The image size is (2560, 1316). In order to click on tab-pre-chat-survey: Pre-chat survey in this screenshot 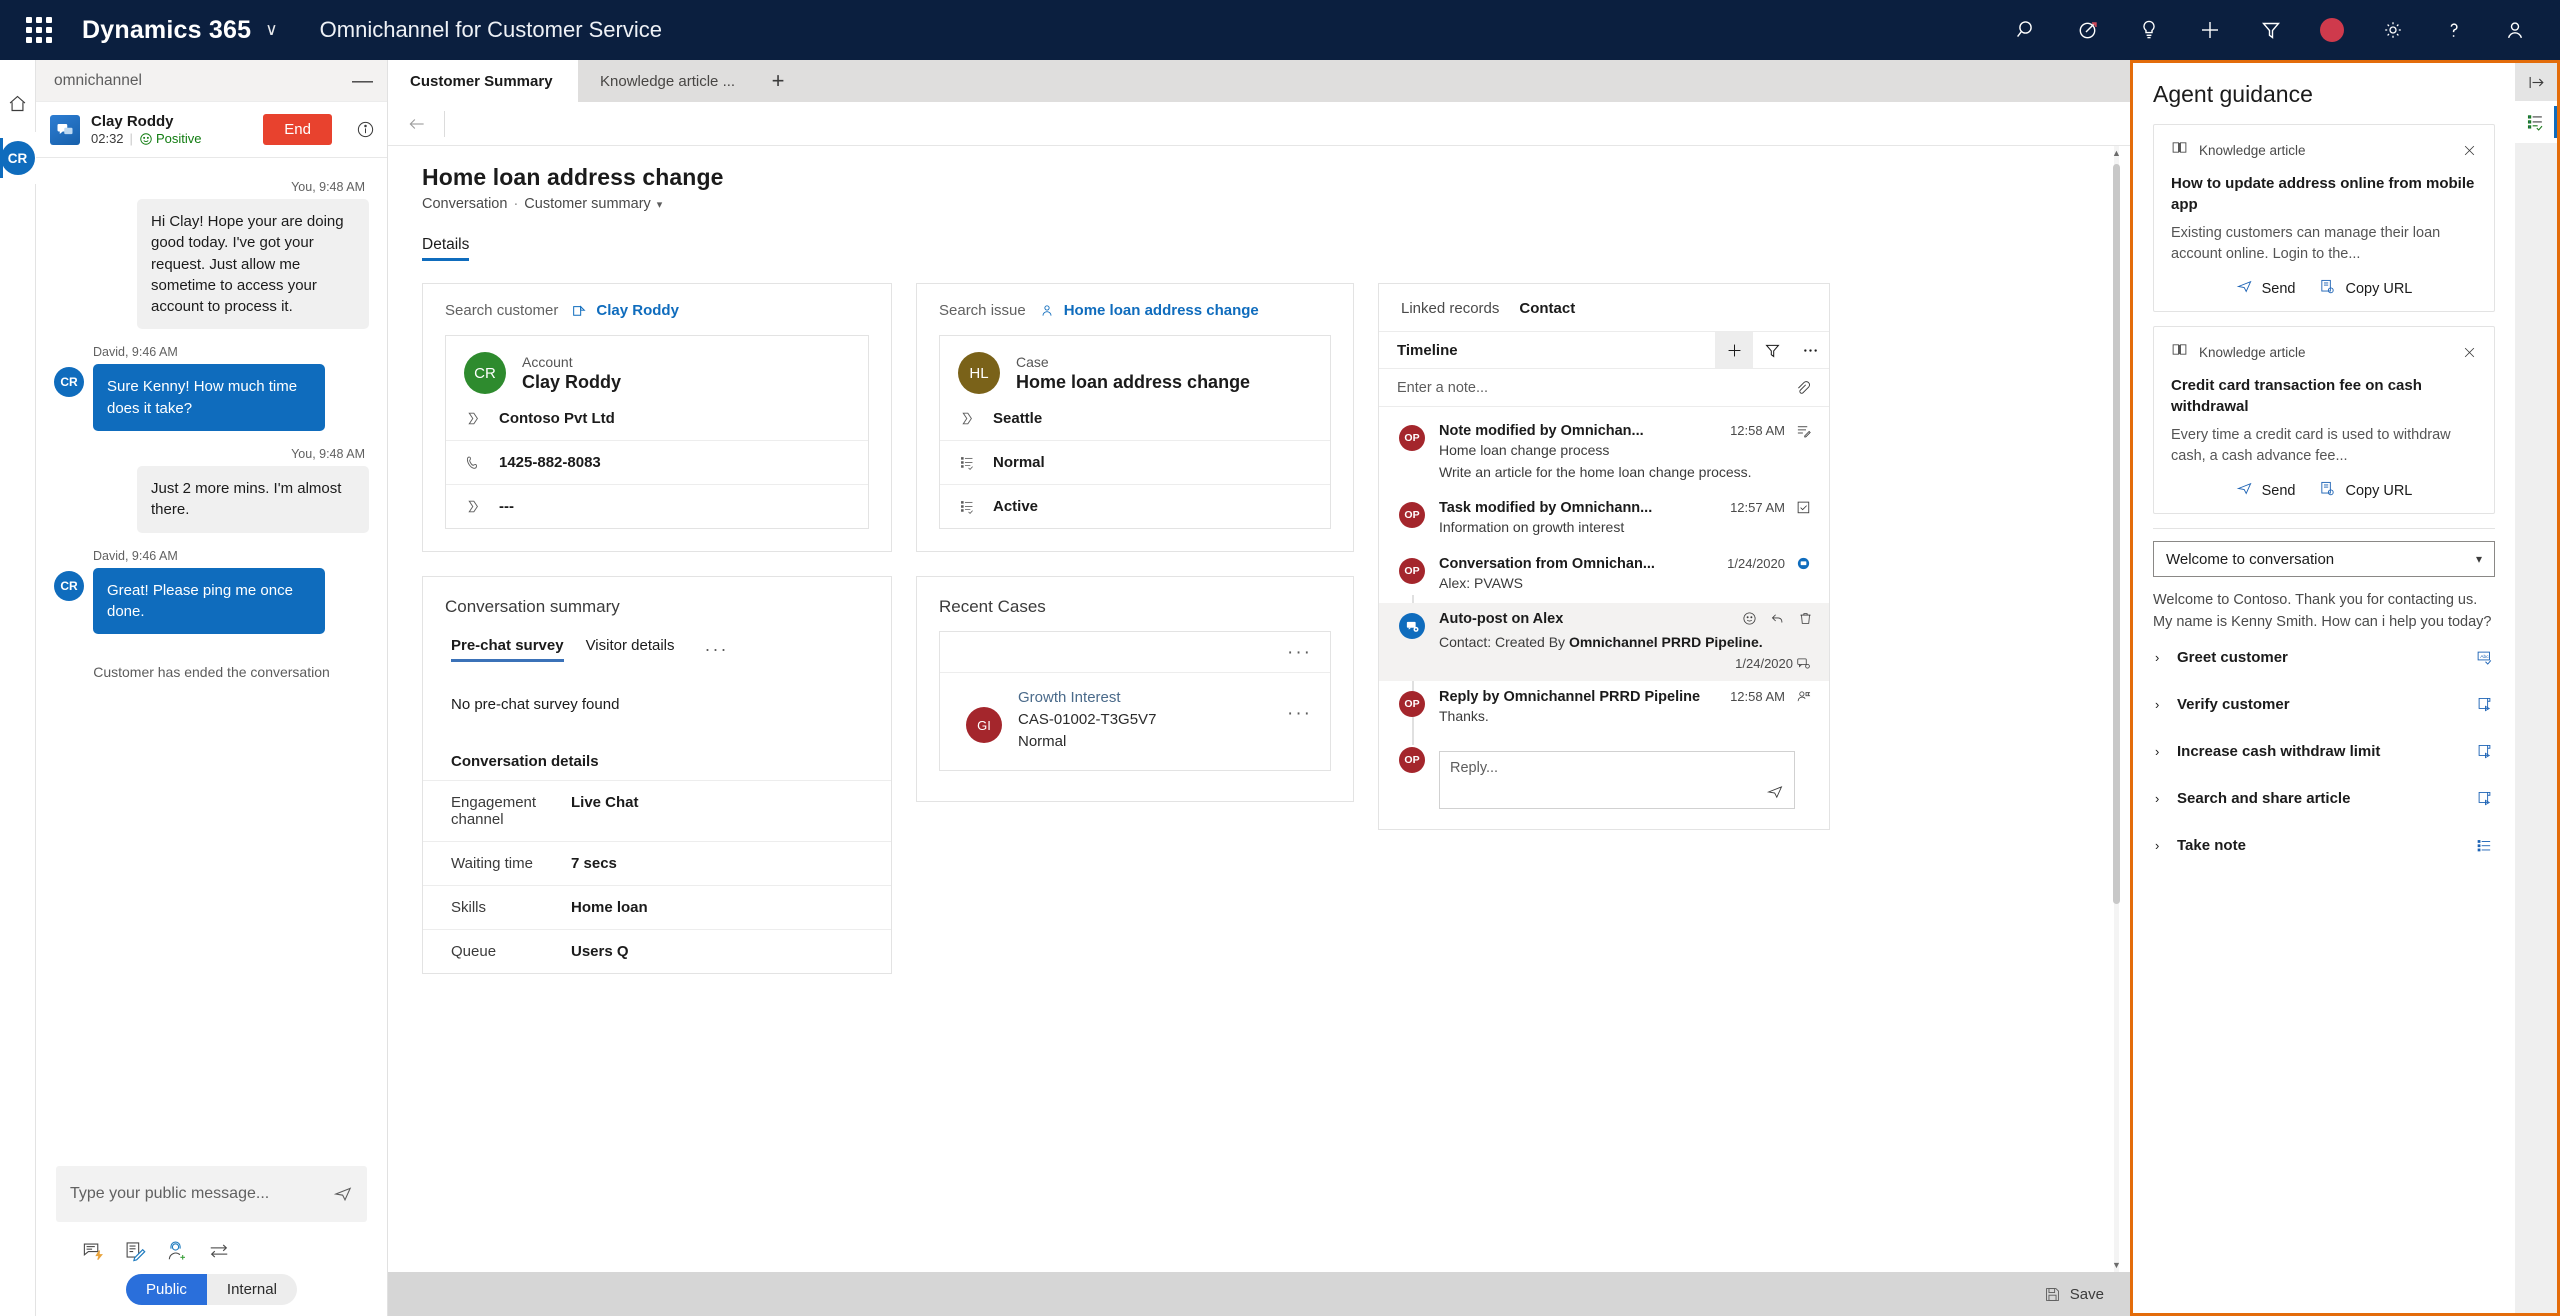, I will do `click(507, 649)`.